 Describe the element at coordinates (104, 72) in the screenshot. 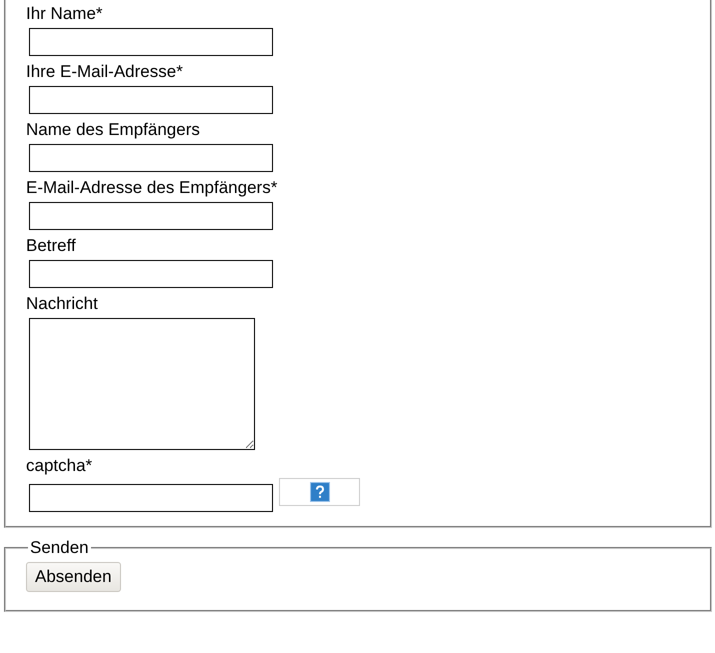

I see `field-label: Ihre E-Mail-Adresse*` at that location.